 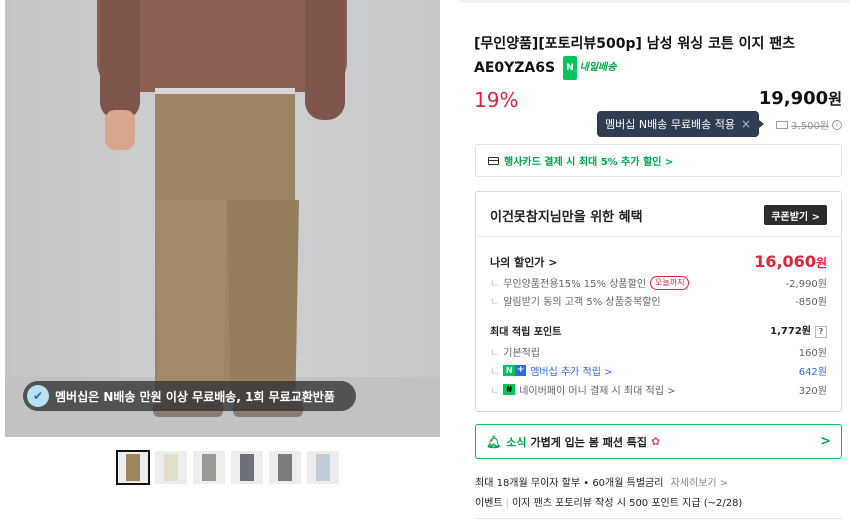 I want to click on my-price: 16,060원, so click(x=790, y=261).